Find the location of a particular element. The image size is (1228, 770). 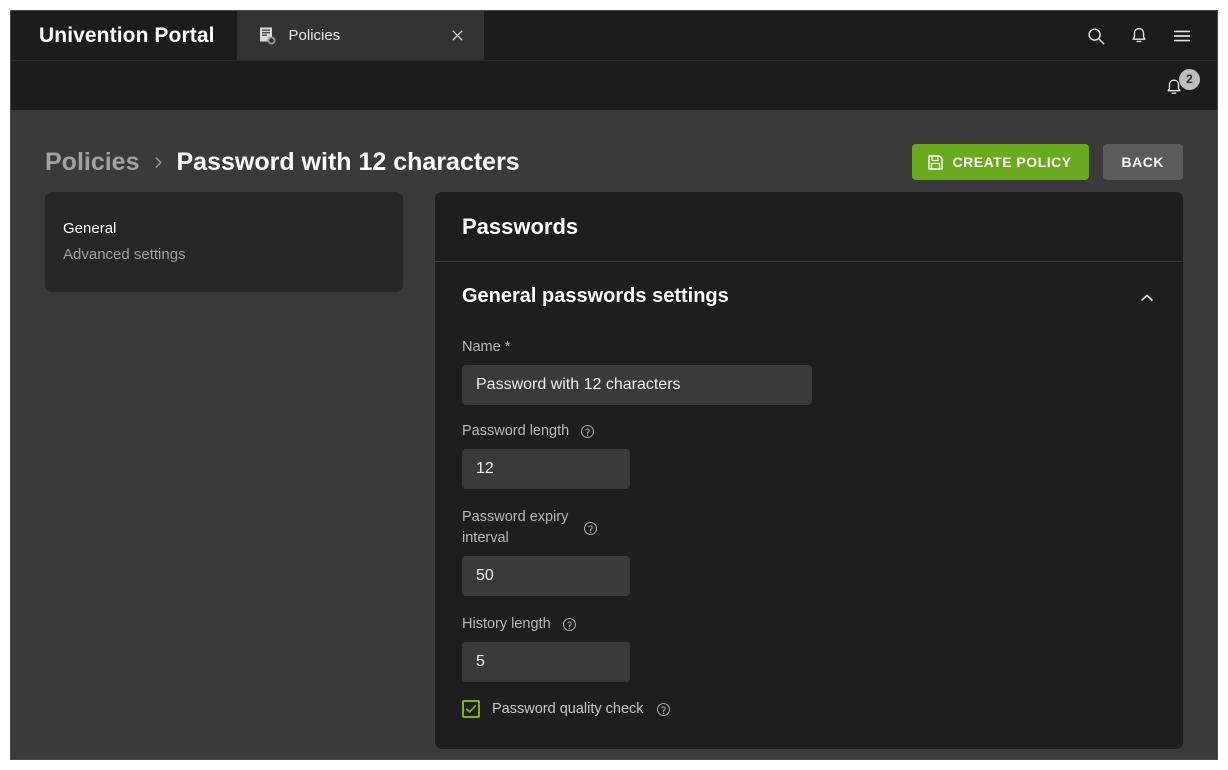

settings-nav-card: General Advanced settings is located at coordinates (224, 242).